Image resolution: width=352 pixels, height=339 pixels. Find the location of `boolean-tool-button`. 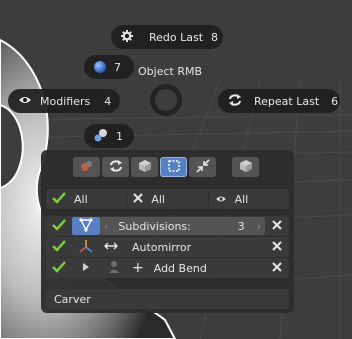

boolean-tool-button is located at coordinates (86, 167).